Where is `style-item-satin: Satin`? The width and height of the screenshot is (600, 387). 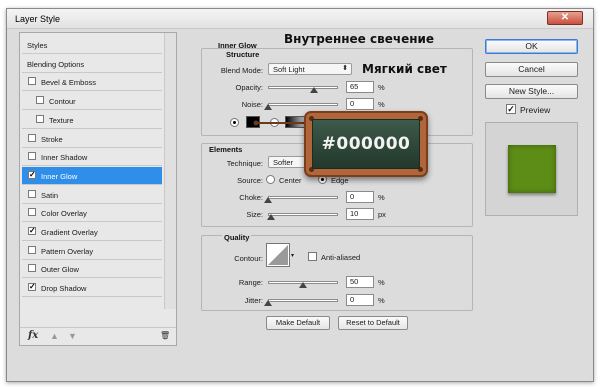 style-item-satin: Satin is located at coordinates (92, 195).